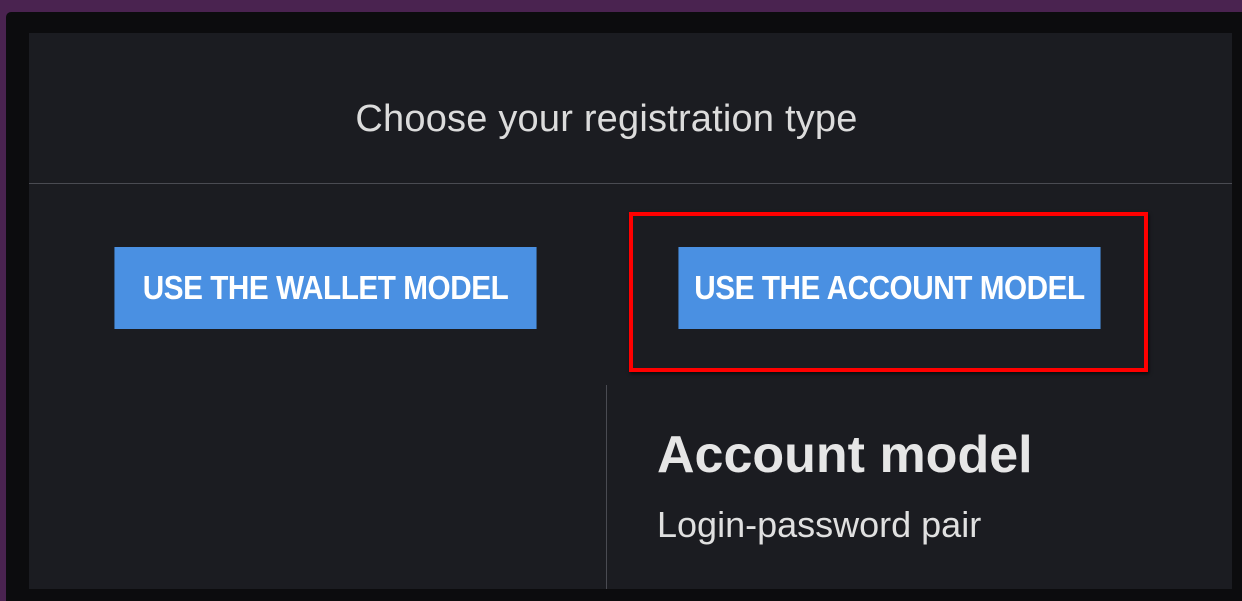 Image resolution: width=1242 pixels, height=601 pixels. Describe the element at coordinates (606, 487) in the screenshot. I see `column-divider` at that location.